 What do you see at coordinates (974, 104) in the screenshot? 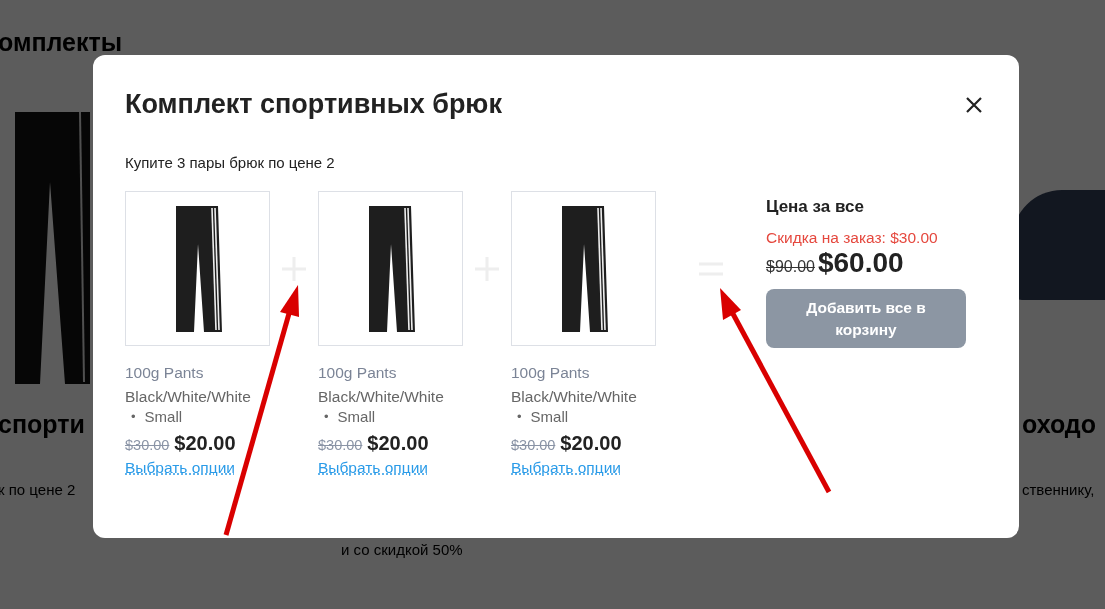
I see `close-icon` at bounding box center [974, 104].